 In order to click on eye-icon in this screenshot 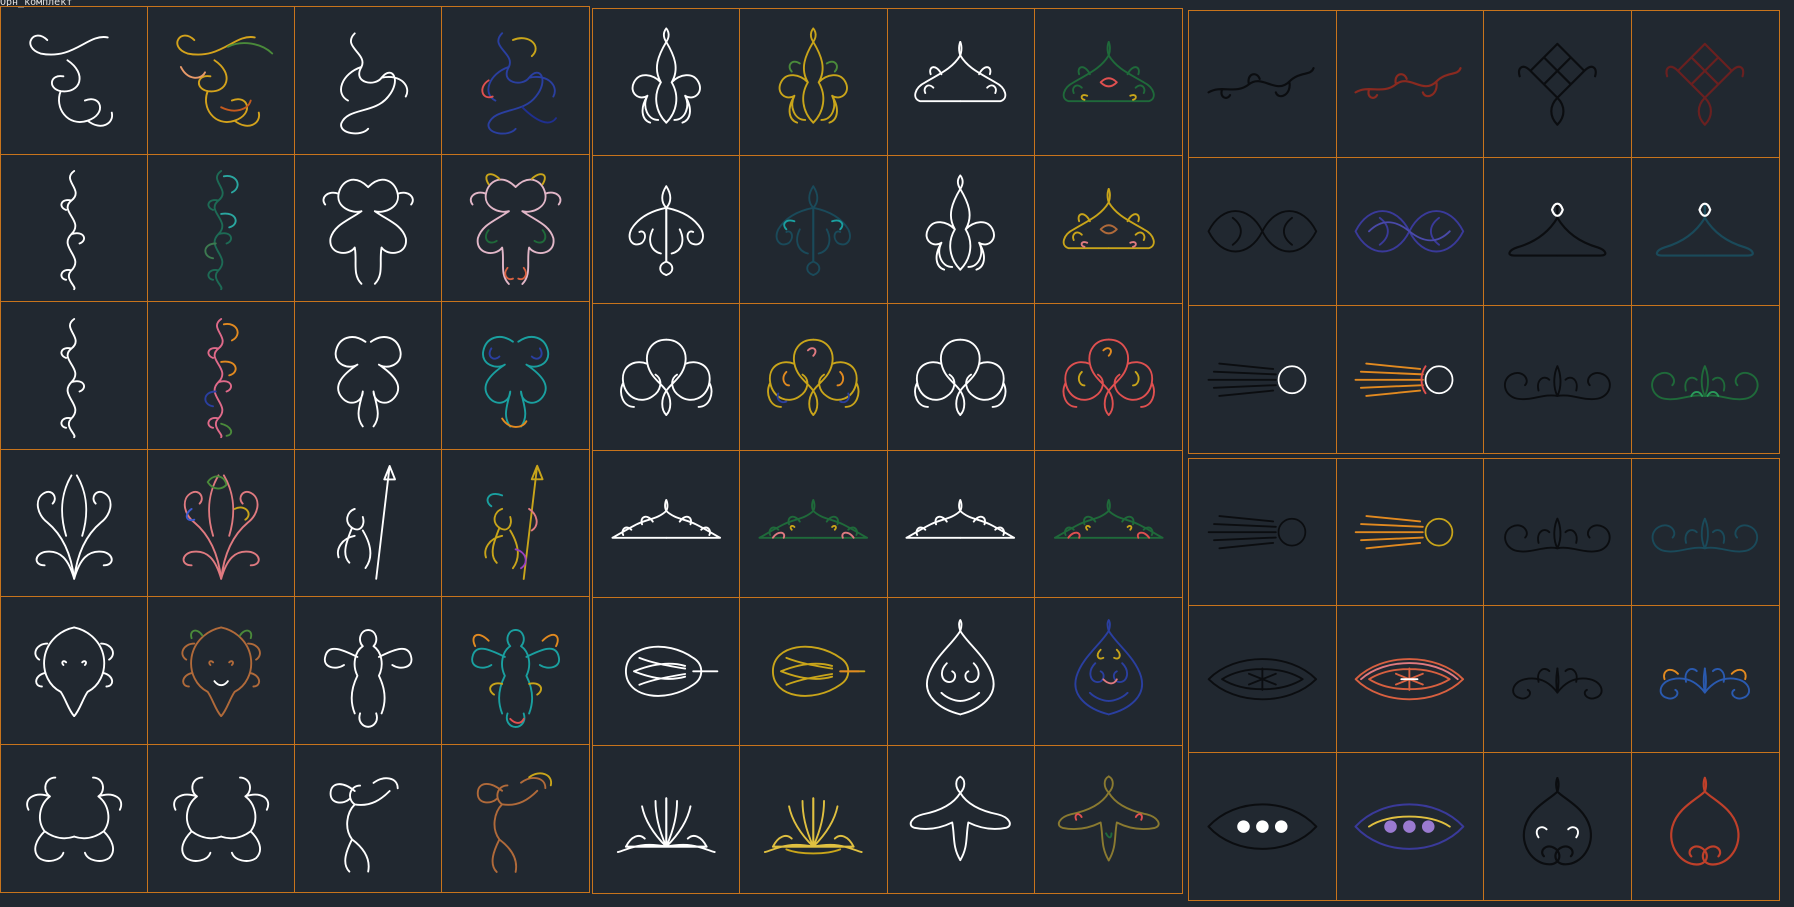, I will do `click(1410, 679)`.